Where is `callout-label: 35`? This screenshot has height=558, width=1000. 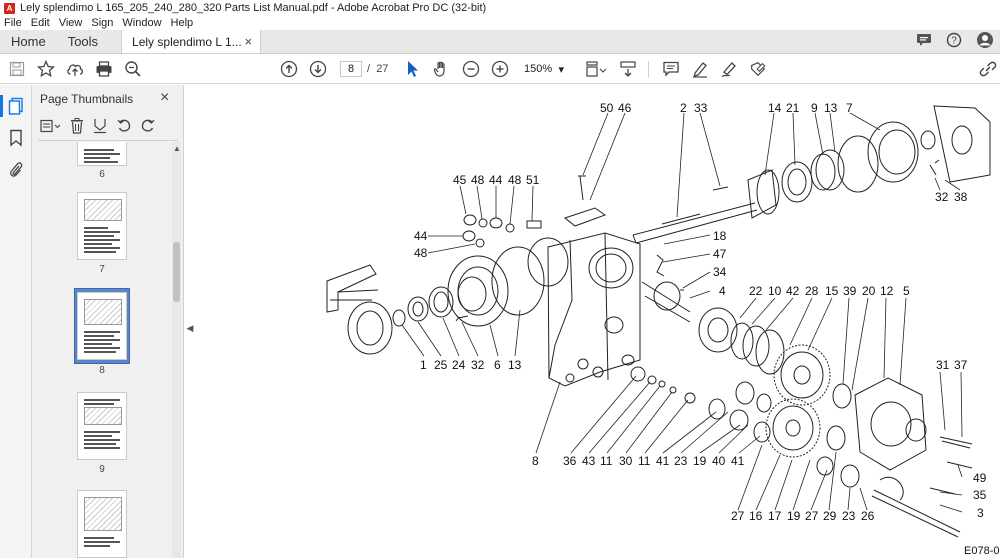
callout-label: 35 is located at coordinates (980, 495).